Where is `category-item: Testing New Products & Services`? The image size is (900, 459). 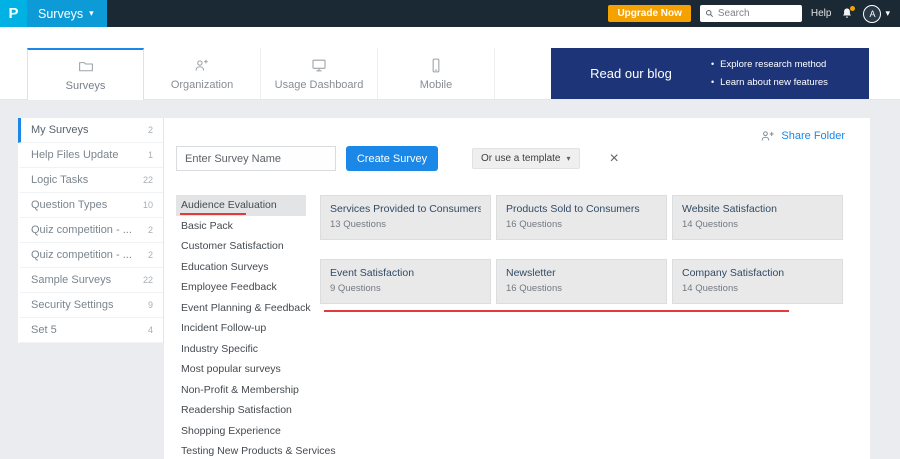
category-item: Testing New Products & Services is located at coordinates (256, 450).